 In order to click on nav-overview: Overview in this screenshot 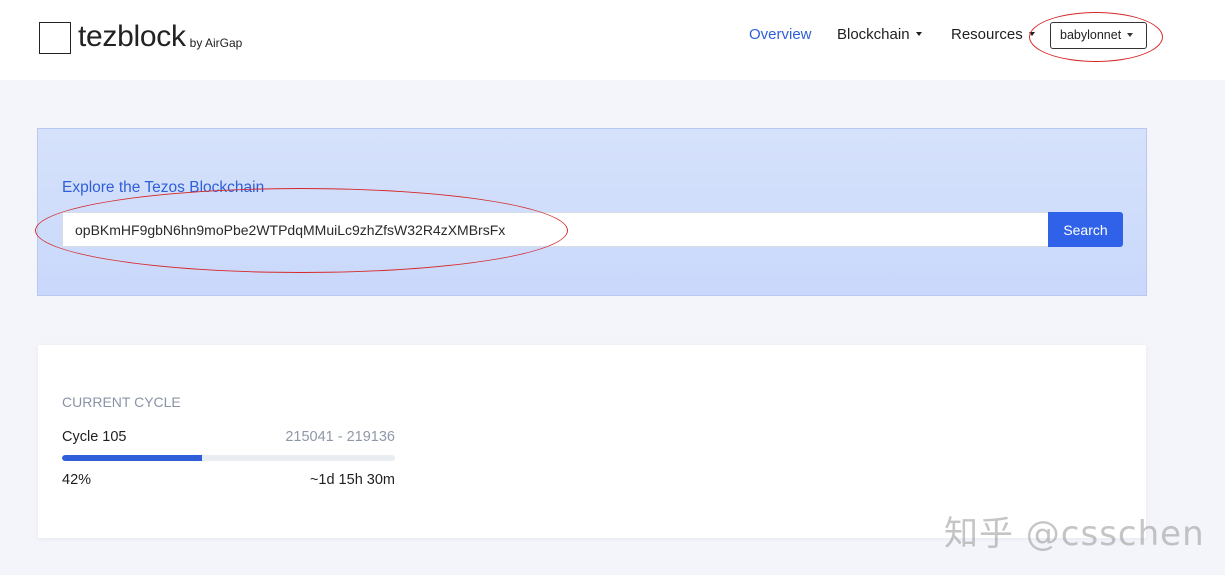, I will do `click(780, 37)`.